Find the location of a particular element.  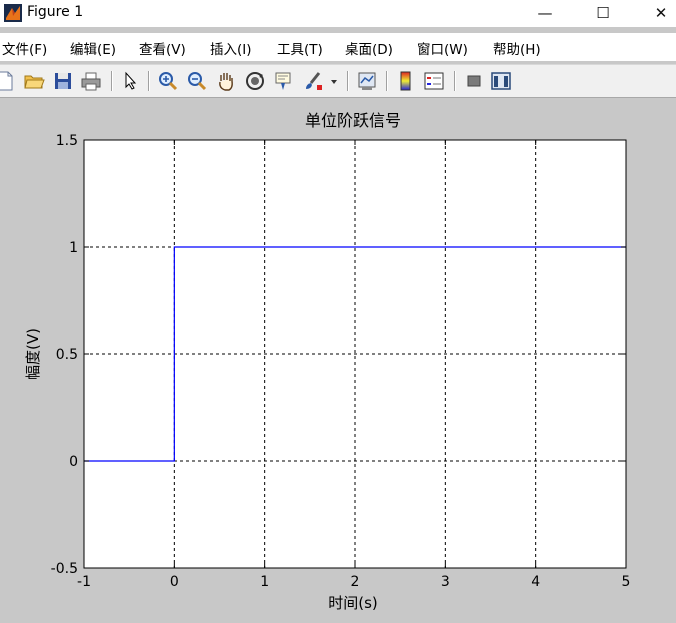

y-axis-label: 幅度(V) is located at coordinates (33, 354).